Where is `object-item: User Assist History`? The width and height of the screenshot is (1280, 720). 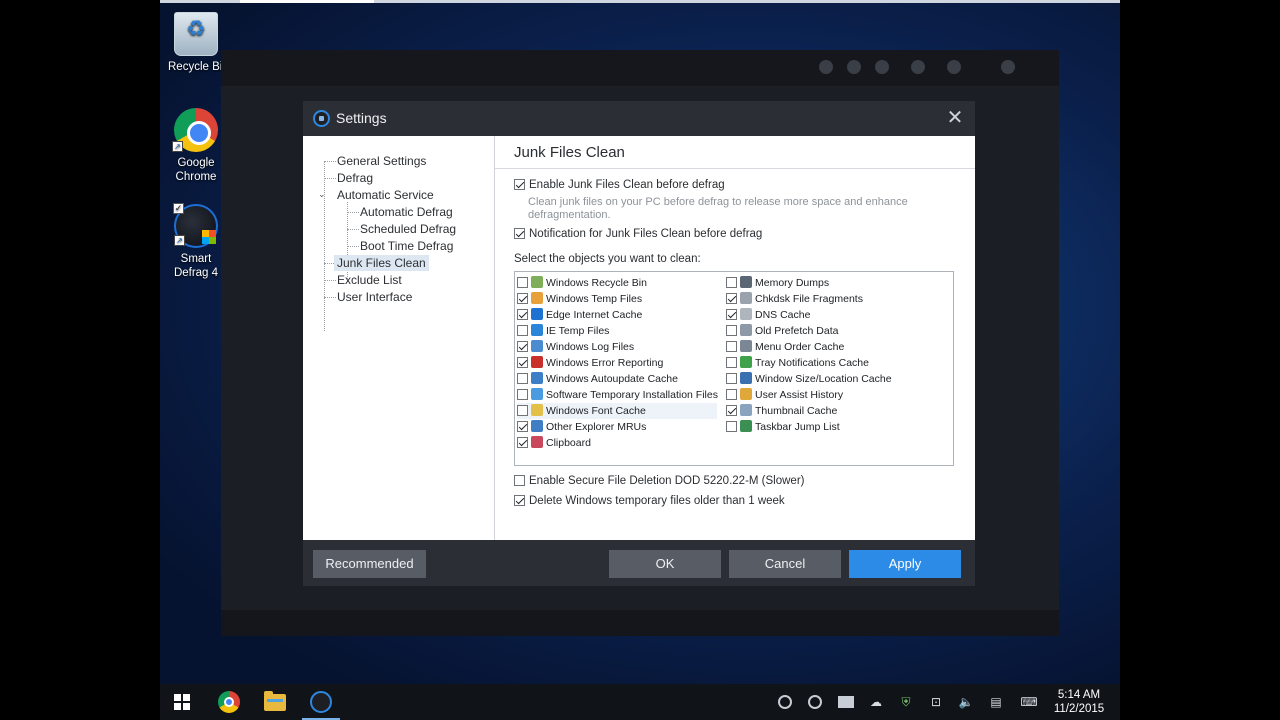
object-item: User Assist History is located at coordinates (784, 395).